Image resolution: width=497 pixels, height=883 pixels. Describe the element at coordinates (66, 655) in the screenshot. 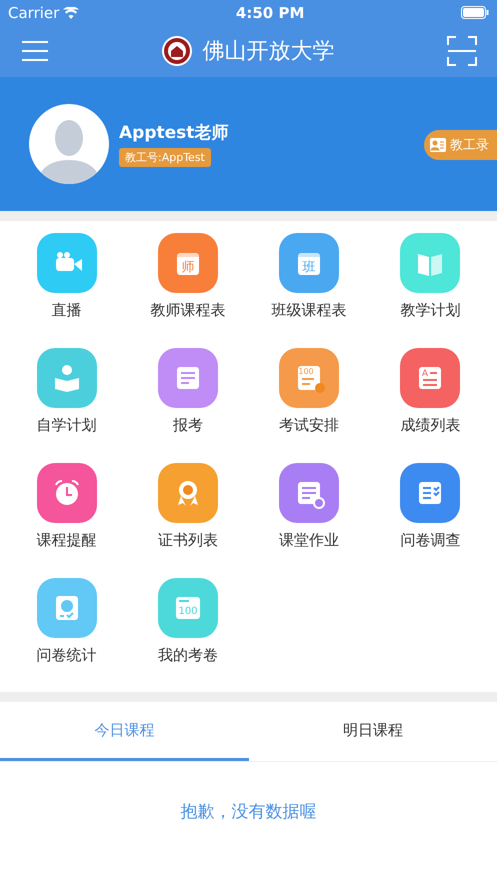

I see `menu-label: 问卷统计` at that location.